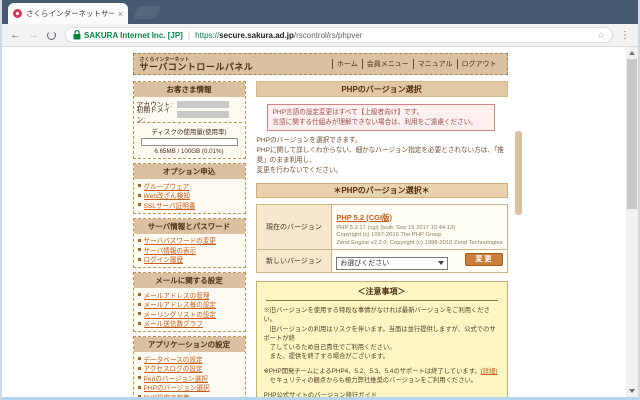  Describe the element at coordinates (309, 141) in the screenshot. I see `intro-line: PHPのバージョンを選択できます。` at that location.